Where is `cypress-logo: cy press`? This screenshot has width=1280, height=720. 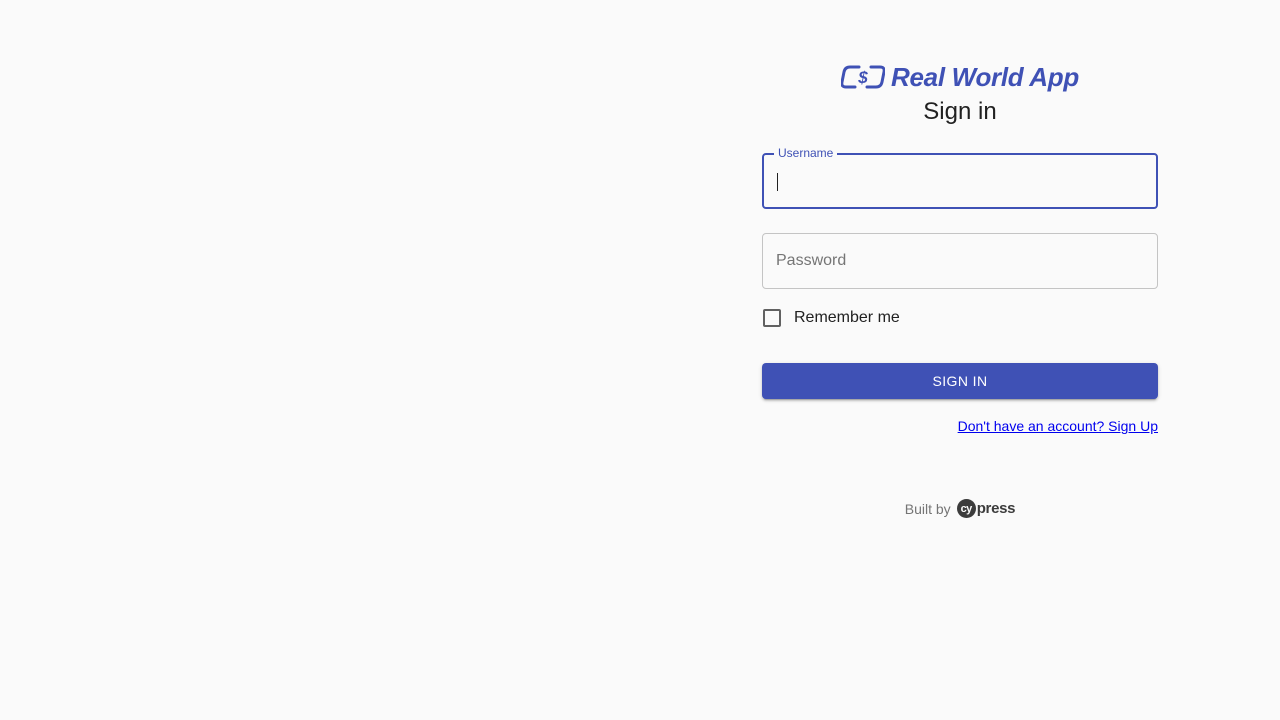
cypress-logo: cy press is located at coordinates (986, 508).